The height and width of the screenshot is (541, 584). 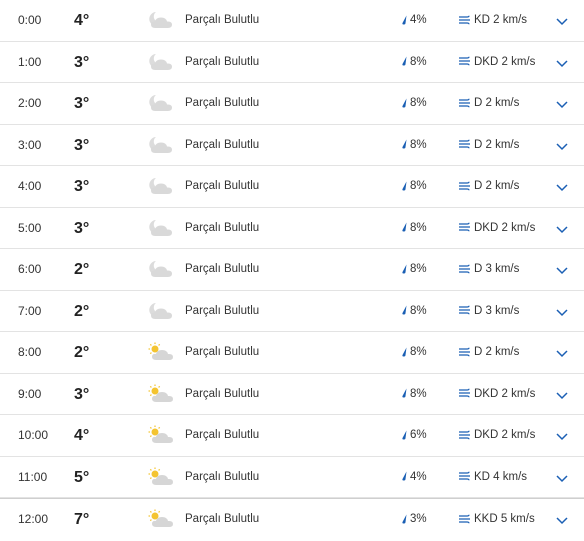 I want to click on hourly-row: 3:00 3° Parçalı Bulutlu 8% D 2 km/s, so click(x=292, y=145).